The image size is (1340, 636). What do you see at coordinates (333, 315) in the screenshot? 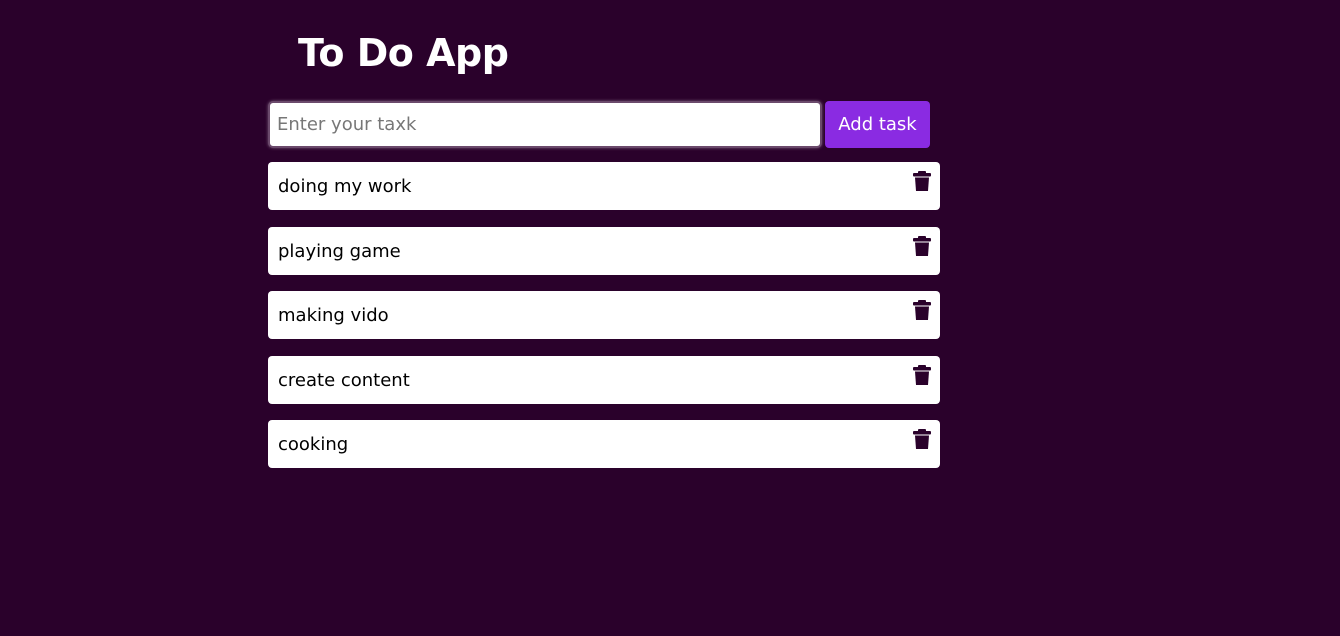
I see `task-text: making vido` at bounding box center [333, 315].